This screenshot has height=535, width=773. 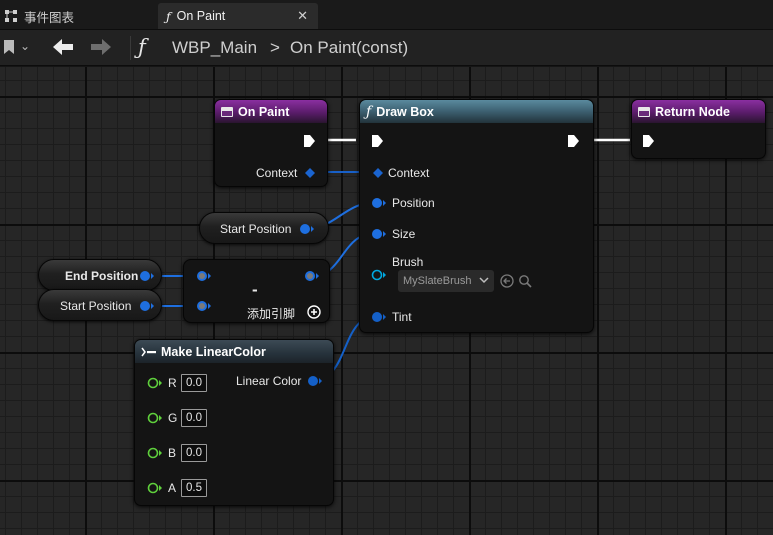 I want to click on size-pin-label: Size, so click(x=404, y=234).